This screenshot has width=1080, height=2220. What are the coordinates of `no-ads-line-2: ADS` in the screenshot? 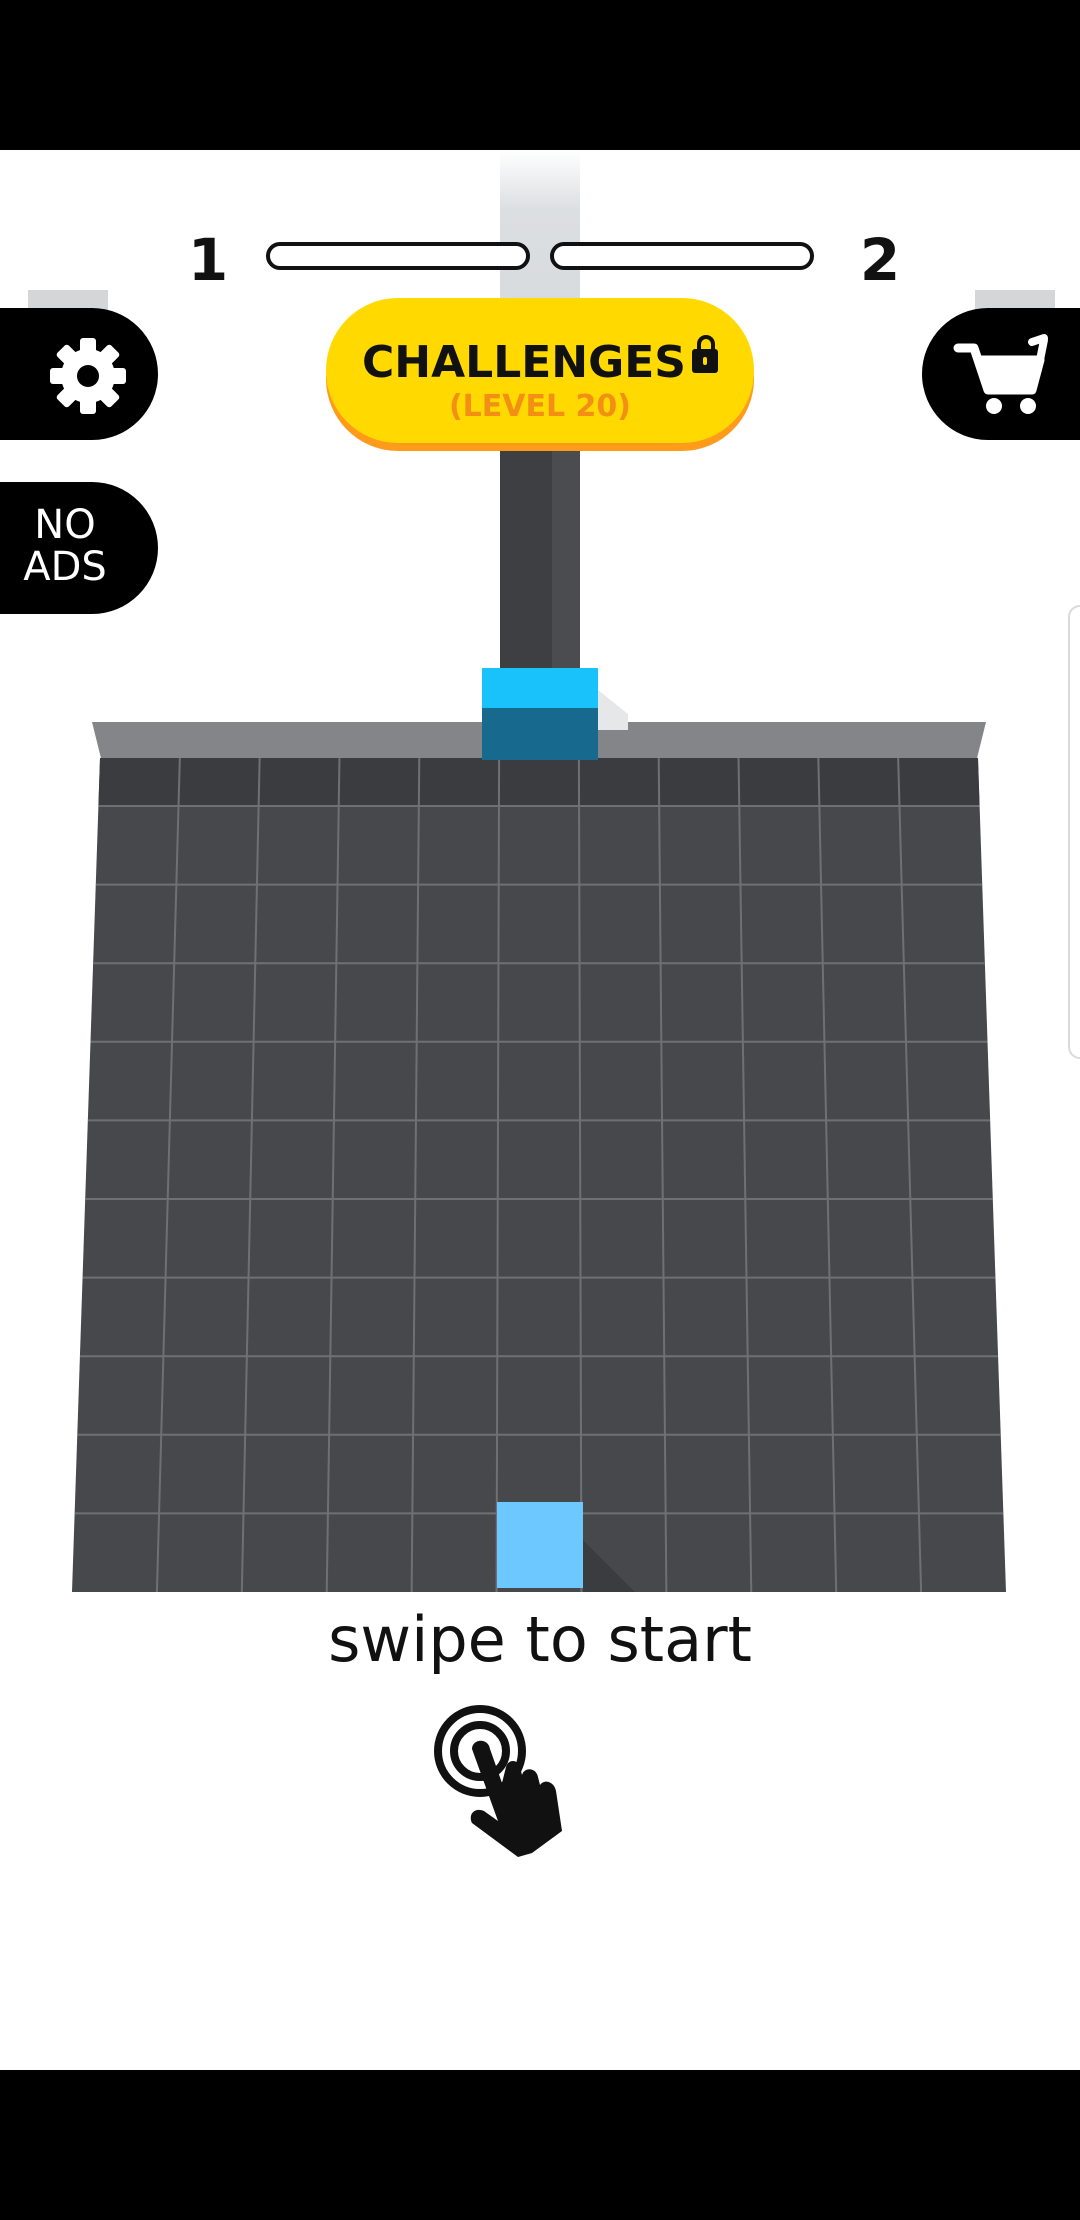 It's located at (65, 567).